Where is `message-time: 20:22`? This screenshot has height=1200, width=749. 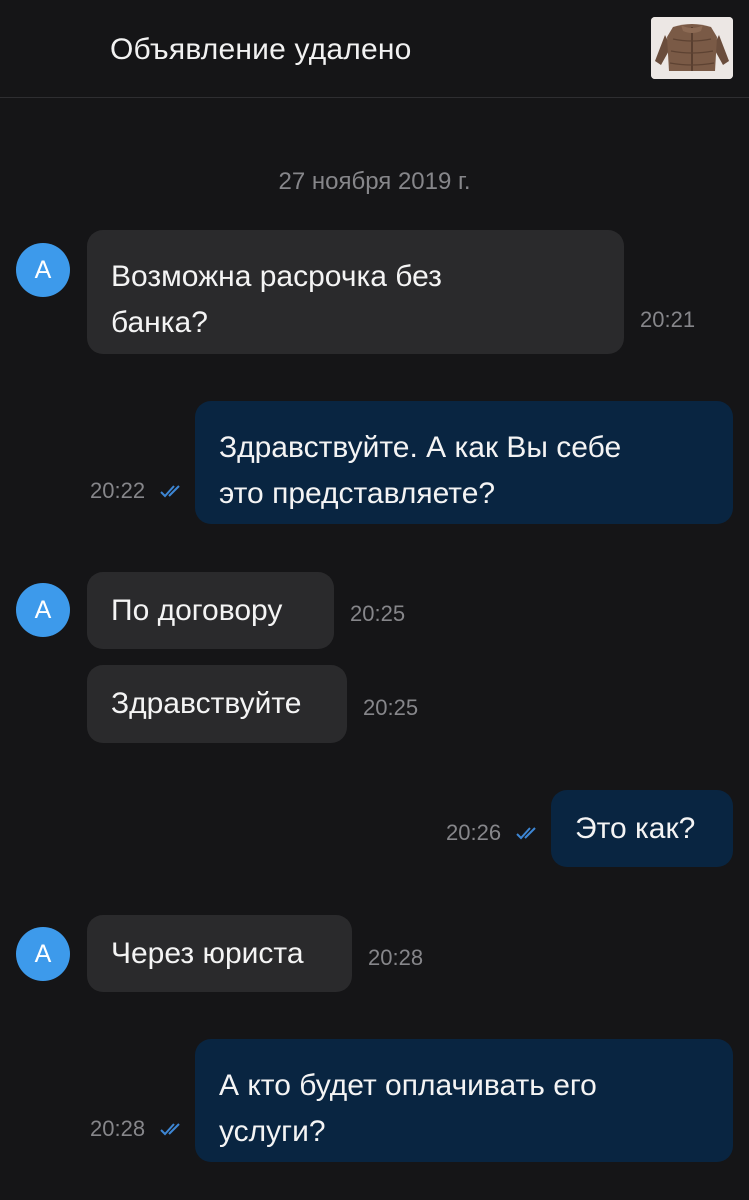
message-time: 20:22 is located at coordinates (118, 490).